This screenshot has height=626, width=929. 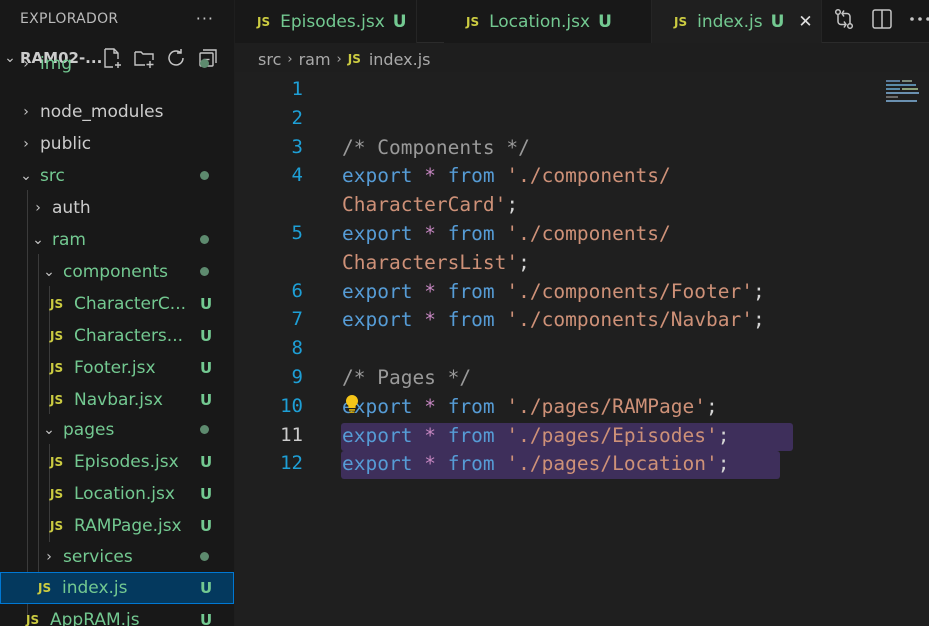 I want to click on tree-file-navbar: JS Navbar.jsx U, so click(x=117, y=400).